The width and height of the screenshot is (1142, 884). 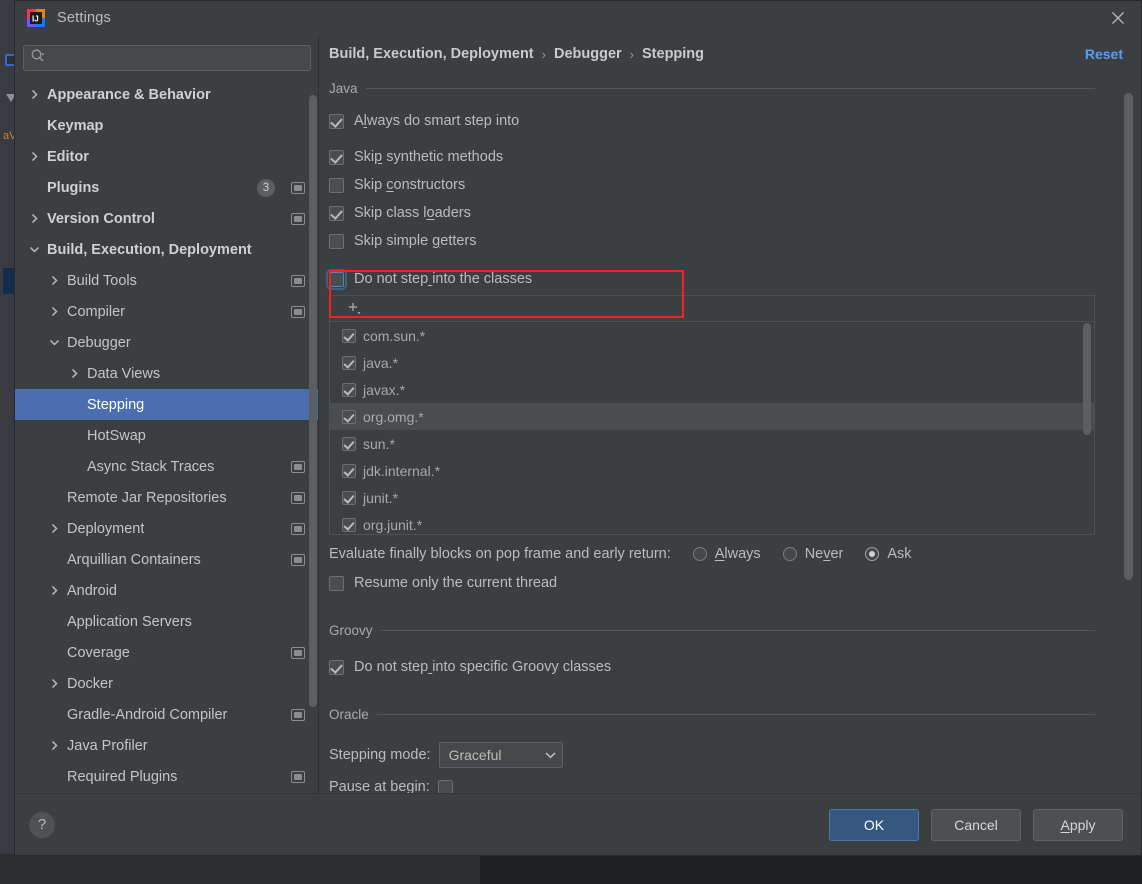 What do you see at coordinates (726, 554) in the screenshot?
I see `radio-always: Always` at bounding box center [726, 554].